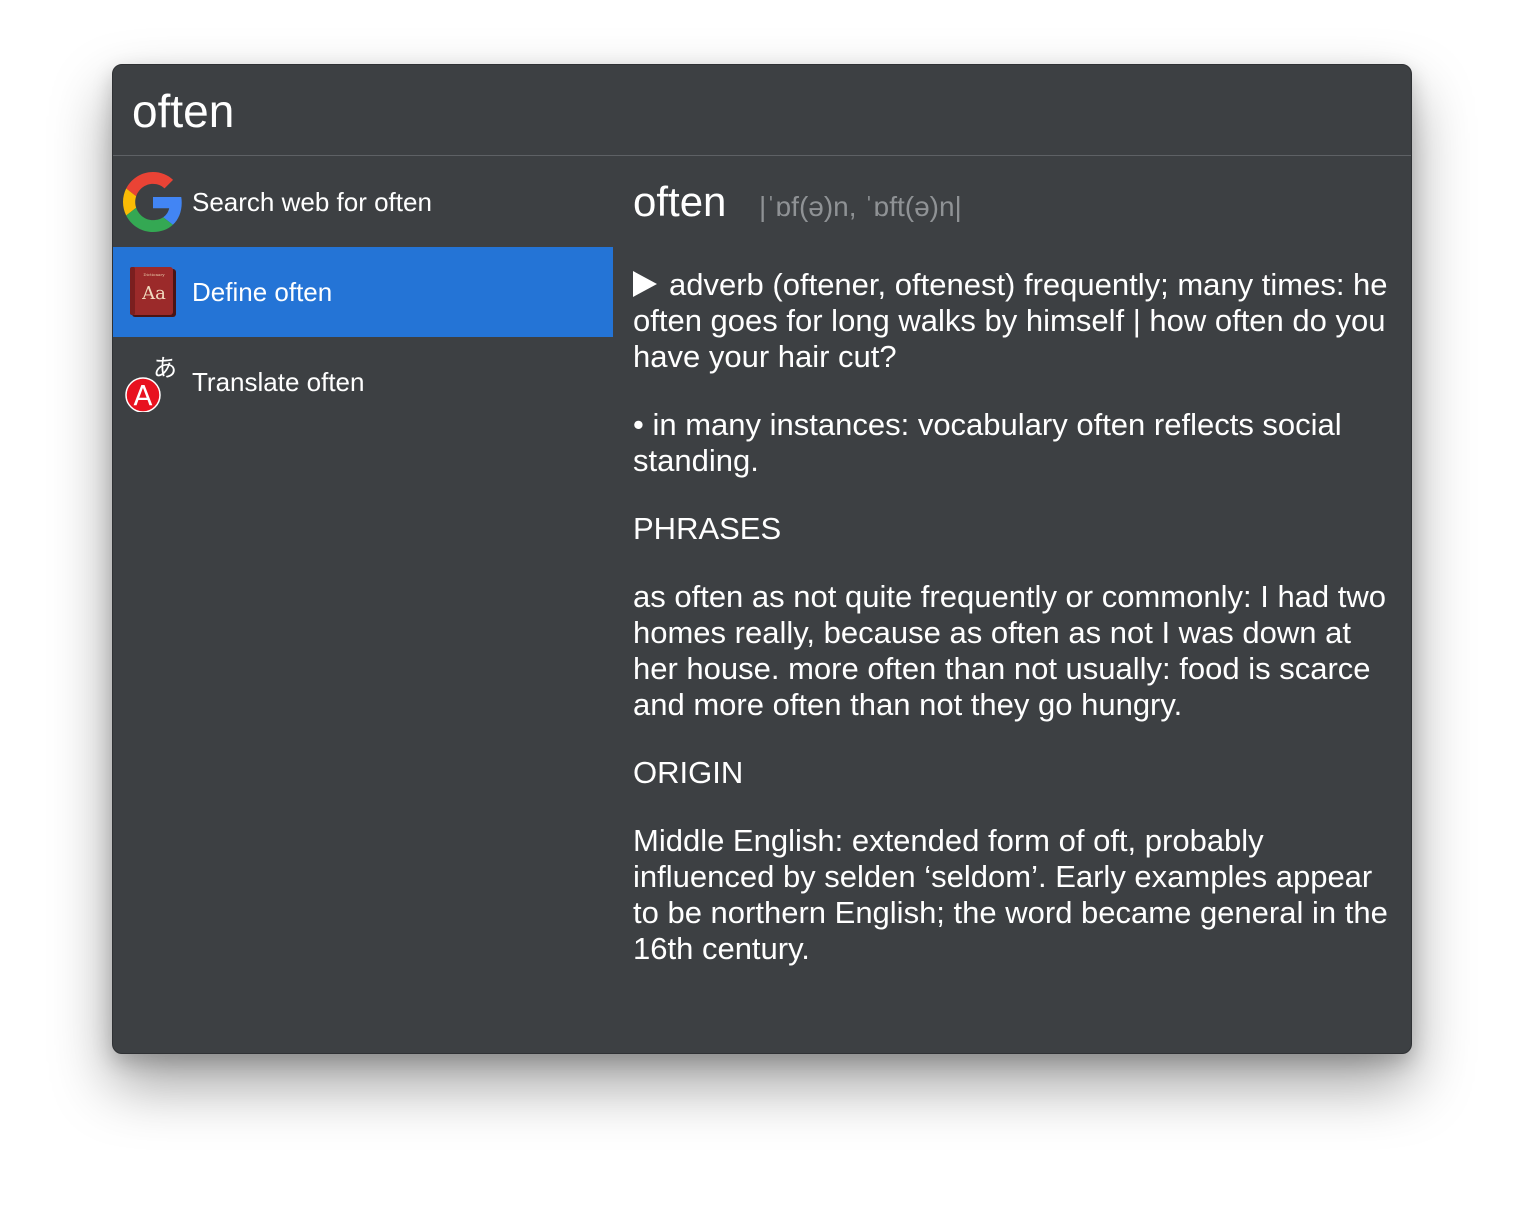  I want to click on result-label: Define often, so click(262, 292).